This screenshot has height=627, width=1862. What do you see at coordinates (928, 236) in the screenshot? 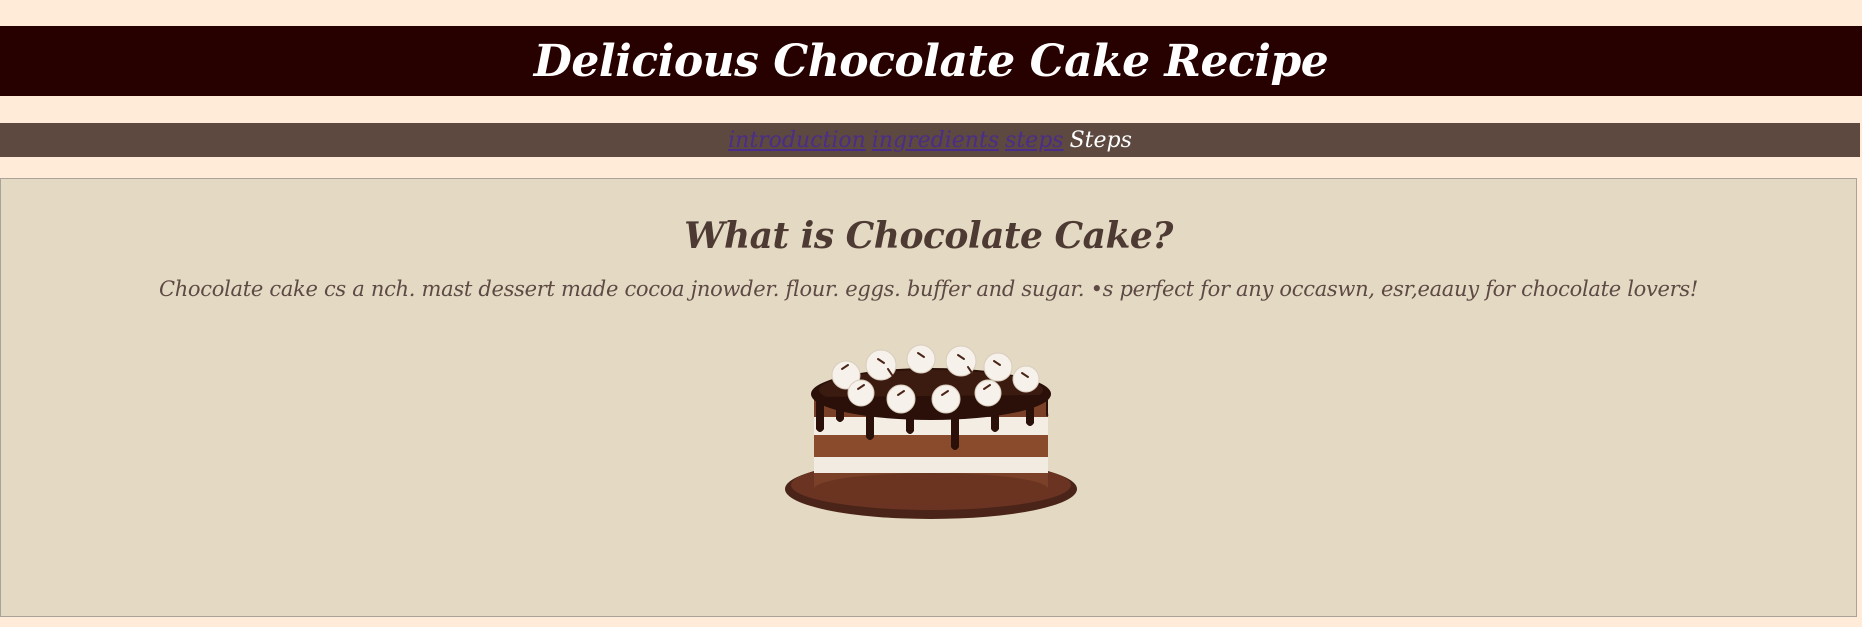
I see `section-heading: What is Chocolate Cake?` at bounding box center [928, 236].